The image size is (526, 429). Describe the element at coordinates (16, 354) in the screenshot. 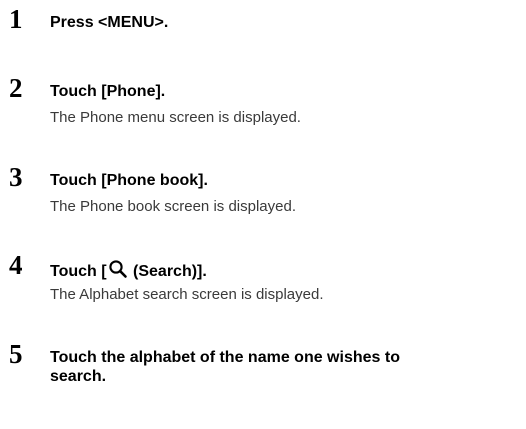

I see `step-number: 5` at that location.